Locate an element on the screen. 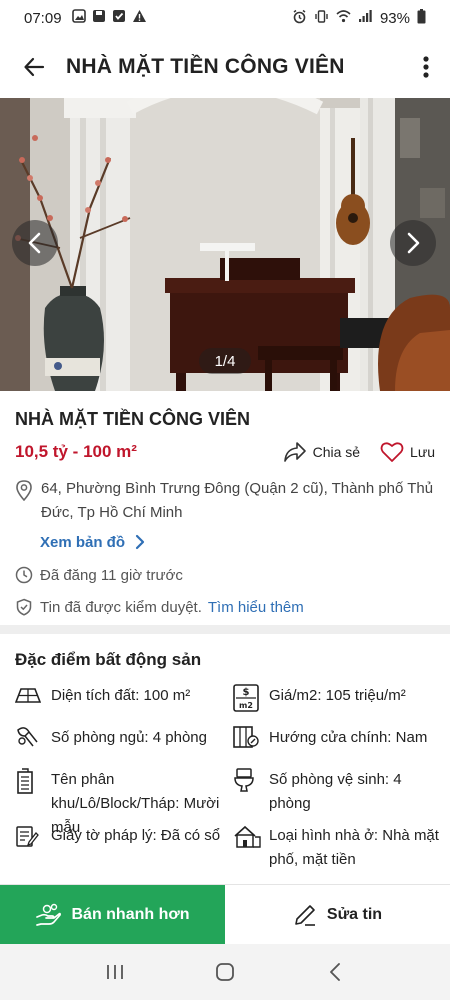  system-navigation-bar is located at coordinates (225, 972).